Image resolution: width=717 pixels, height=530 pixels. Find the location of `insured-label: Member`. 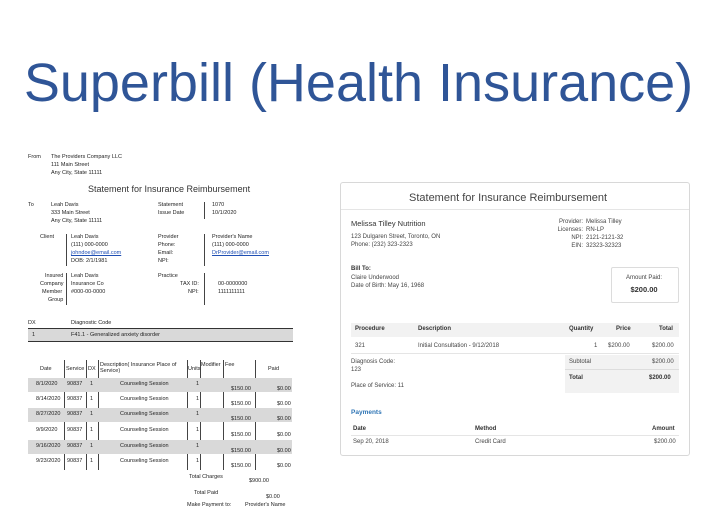

insured-label: Member is located at coordinates (52, 292).